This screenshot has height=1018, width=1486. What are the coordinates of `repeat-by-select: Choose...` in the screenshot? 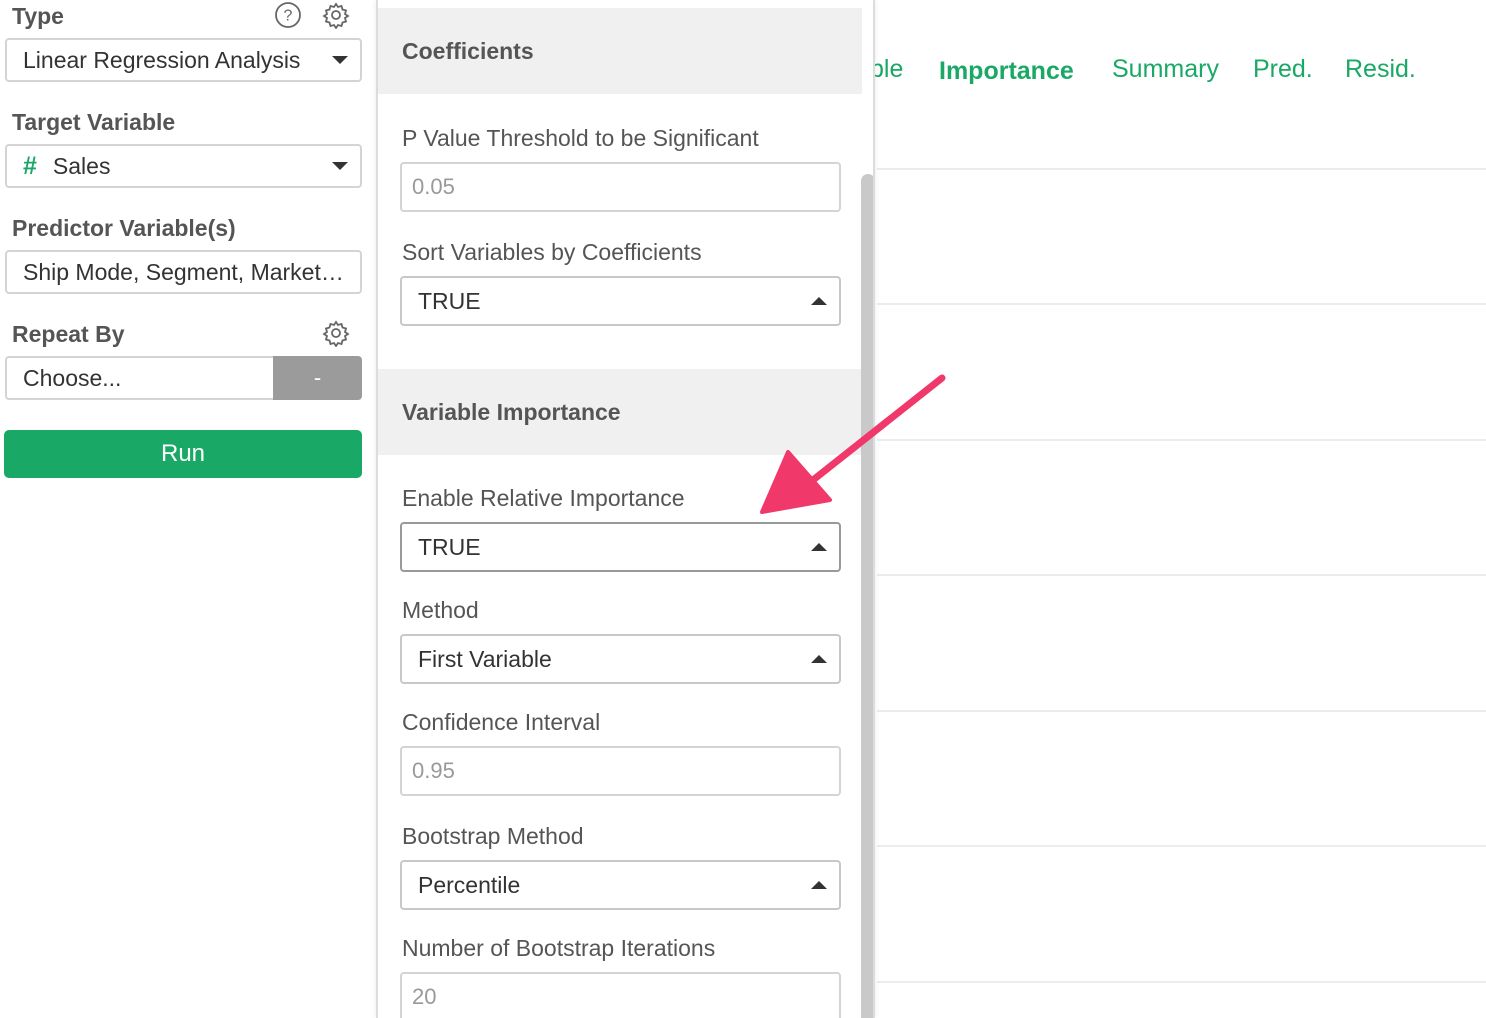 It's located at (139, 378).